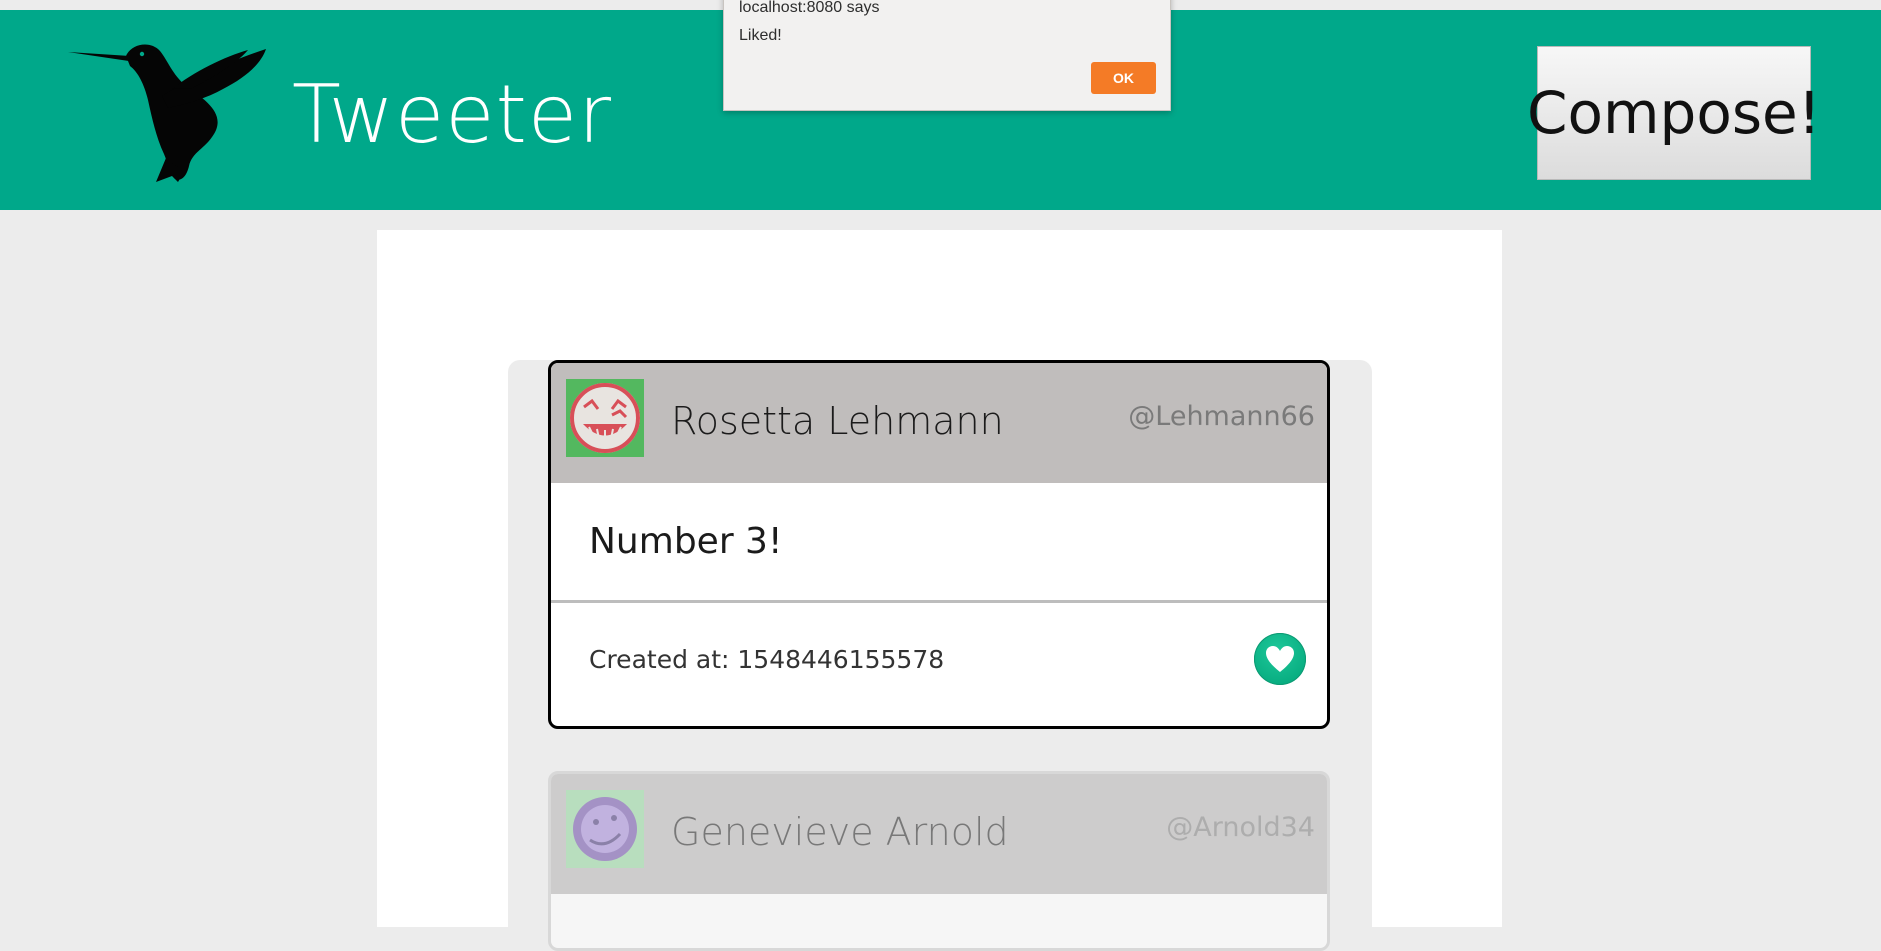  Describe the element at coordinates (605, 829) in the screenshot. I see `purple-face-avatar-icon` at that location.